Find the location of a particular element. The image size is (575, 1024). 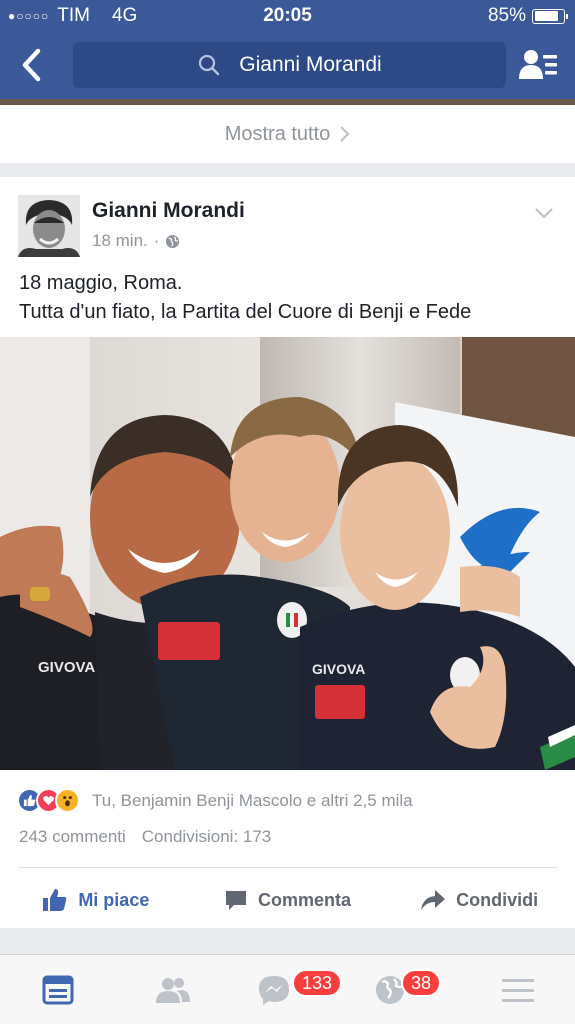

bottom-tab-bar: 133 38 is located at coordinates (287, 989).